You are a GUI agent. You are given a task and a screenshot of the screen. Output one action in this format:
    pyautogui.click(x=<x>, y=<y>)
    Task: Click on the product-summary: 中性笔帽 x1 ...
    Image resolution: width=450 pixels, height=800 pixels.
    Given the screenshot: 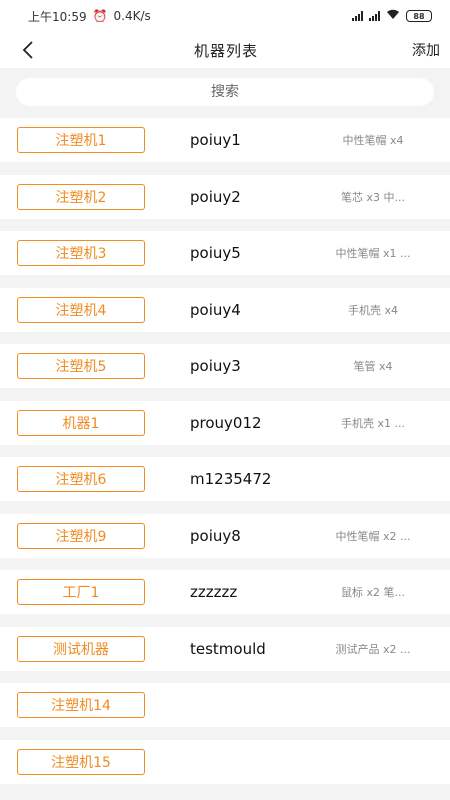 What is the action you would take?
    pyautogui.click(x=373, y=253)
    